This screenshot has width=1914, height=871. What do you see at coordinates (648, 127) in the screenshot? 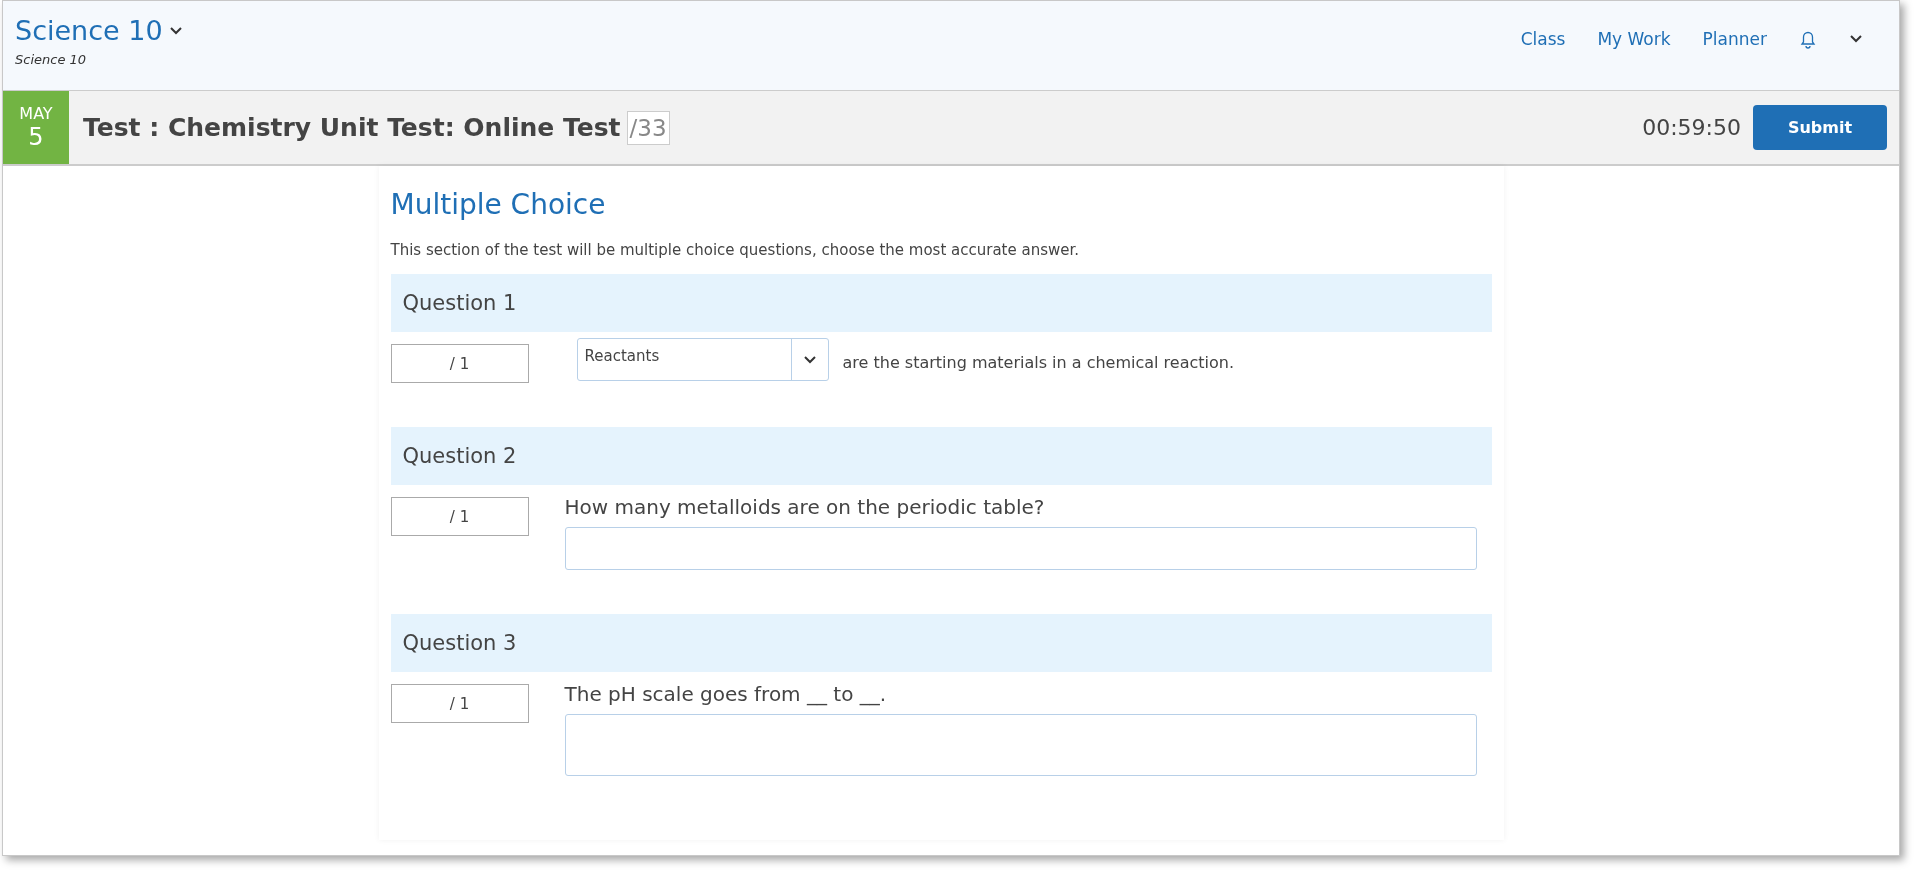
I see `total-score: /33` at bounding box center [648, 127].